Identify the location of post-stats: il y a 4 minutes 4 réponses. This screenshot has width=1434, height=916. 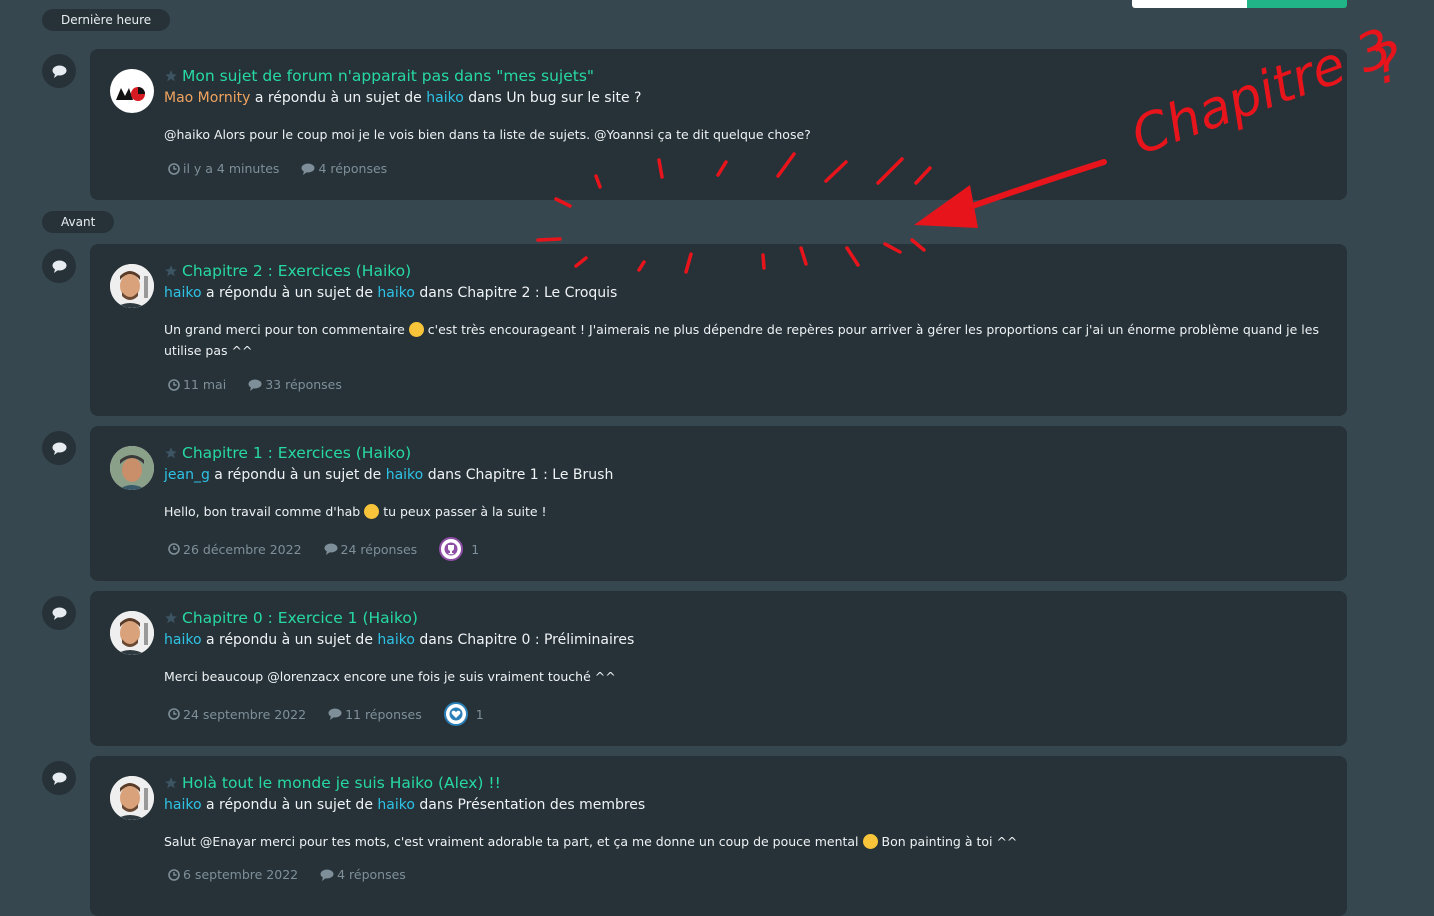
(288, 168).